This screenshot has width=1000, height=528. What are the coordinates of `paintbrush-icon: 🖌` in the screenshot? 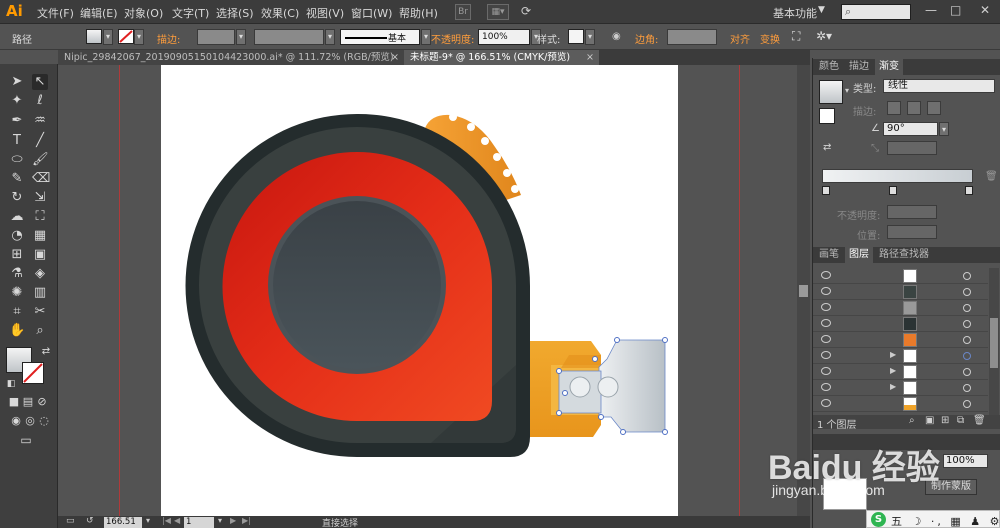 It's located at (40, 160).